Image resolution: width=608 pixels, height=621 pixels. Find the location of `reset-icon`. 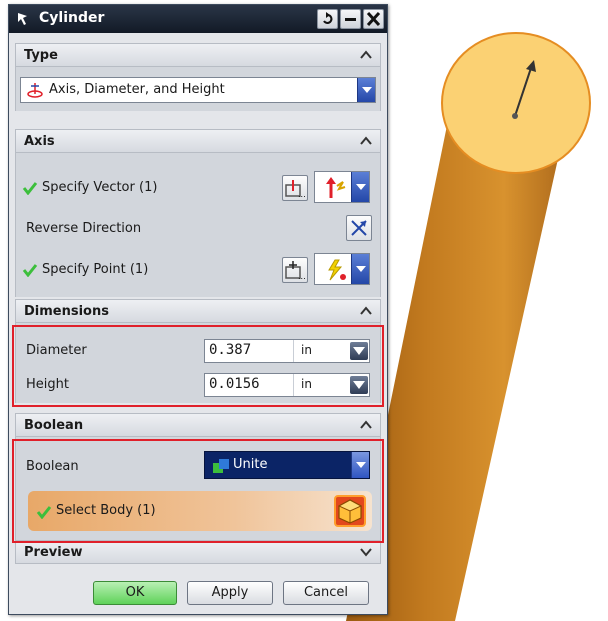

reset-icon is located at coordinates (328, 18).